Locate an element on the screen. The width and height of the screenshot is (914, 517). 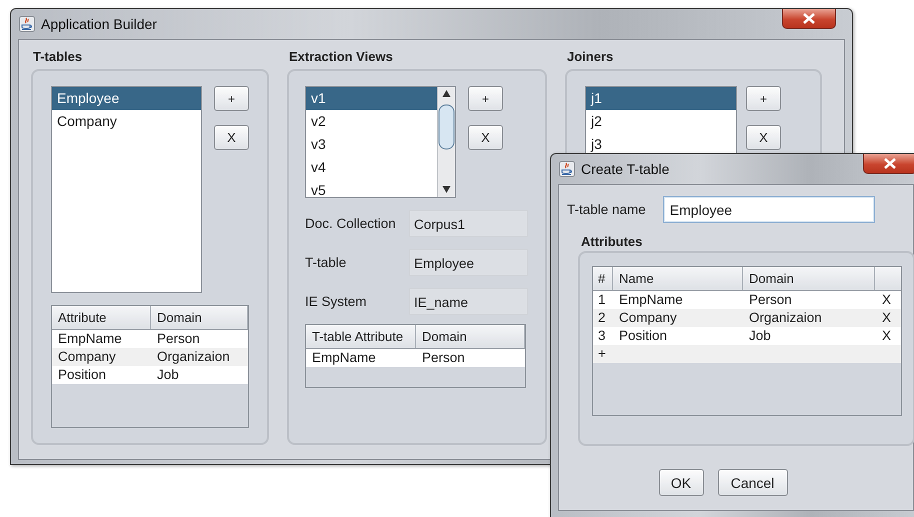
table-cell-text: 1 is located at coordinates (602, 300).